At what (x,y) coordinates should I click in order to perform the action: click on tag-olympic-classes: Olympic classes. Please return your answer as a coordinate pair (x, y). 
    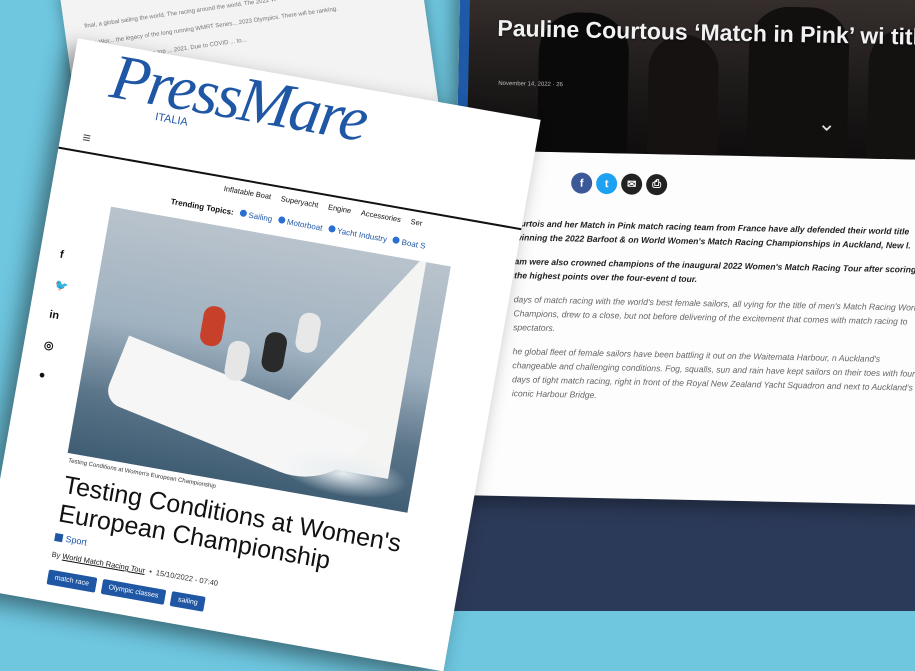
    Looking at the image, I should click on (133, 591).